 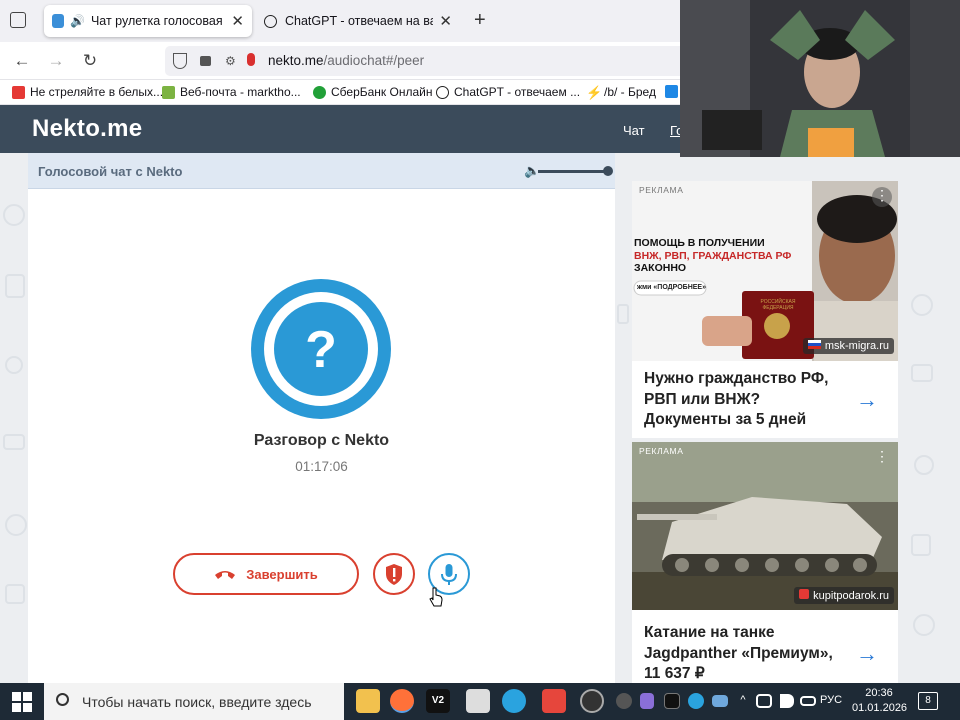 What do you see at coordinates (554, 701) in the screenshot?
I see `anydesk-icon` at bounding box center [554, 701].